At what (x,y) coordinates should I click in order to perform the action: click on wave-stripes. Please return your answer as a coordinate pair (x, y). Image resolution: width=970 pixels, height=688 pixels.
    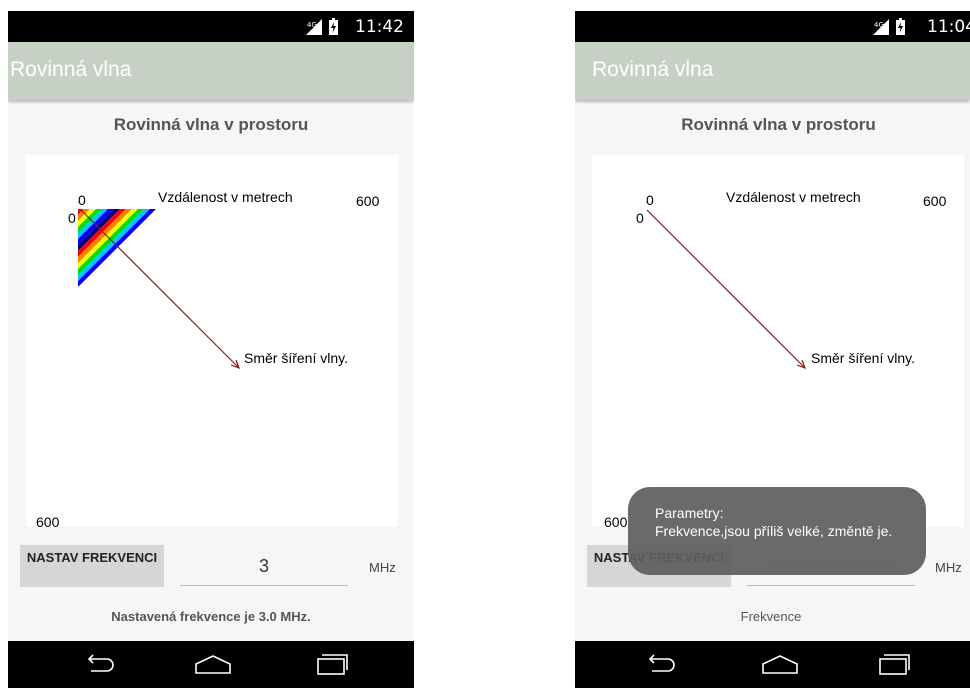
    Looking at the image, I should click on (117, 248).